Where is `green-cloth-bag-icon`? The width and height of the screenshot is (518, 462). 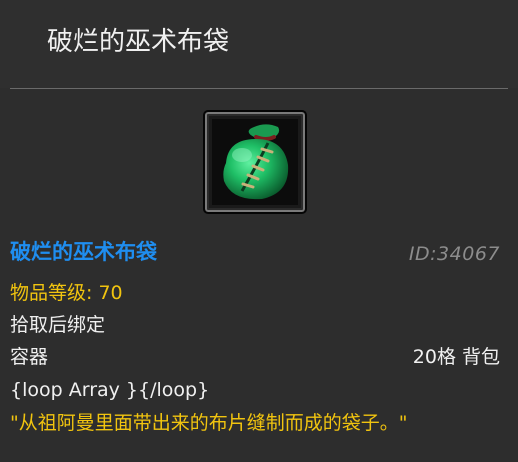 green-cloth-bag-icon is located at coordinates (255, 162).